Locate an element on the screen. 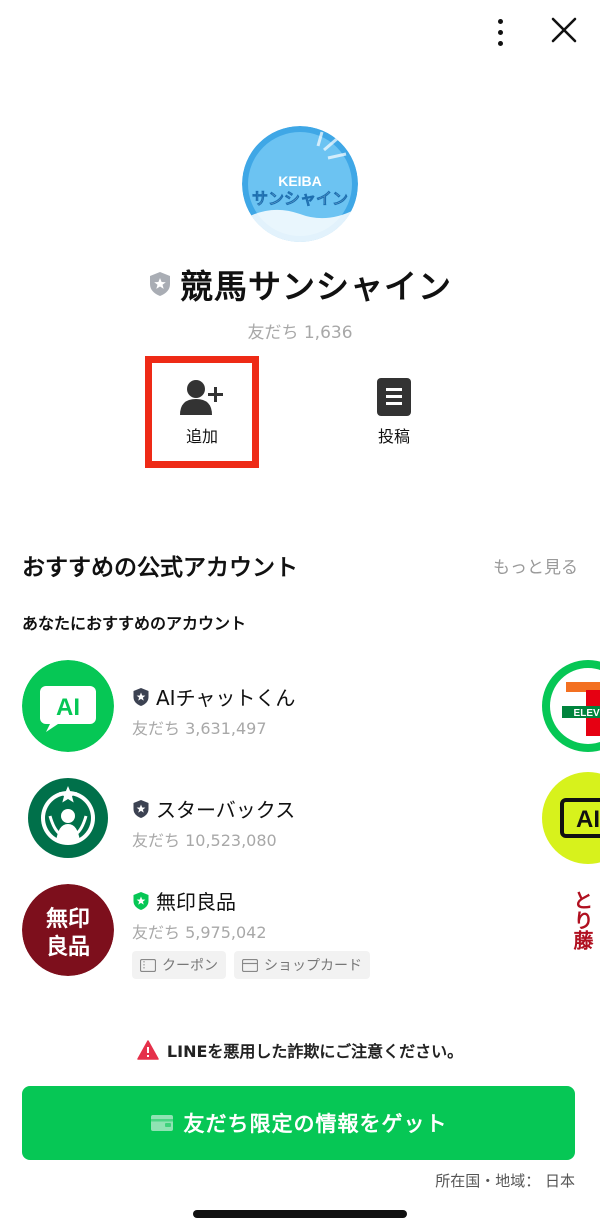  account-name-row: 競馬サンシャイン is located at coordinates (300, 284).